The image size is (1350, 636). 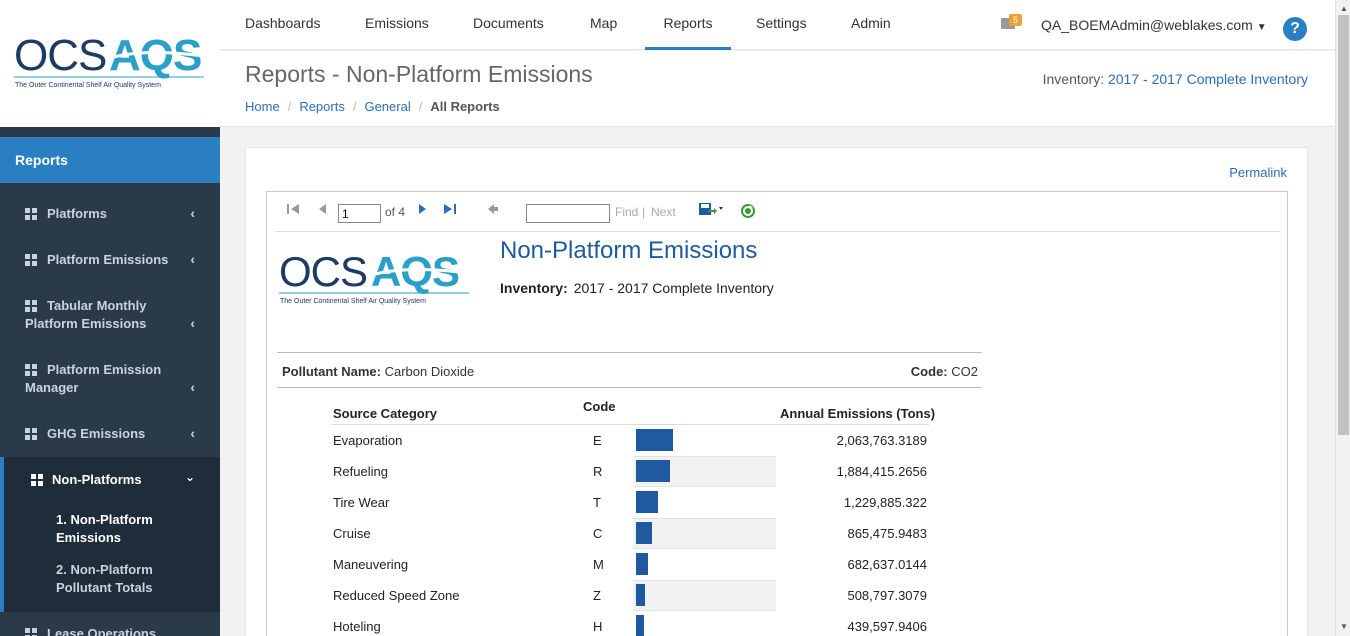 What do you see at coordinates (283, 25) in the screenshot?
I see `nav-dashboards: Dashboards` at bounding box center [283, 25].